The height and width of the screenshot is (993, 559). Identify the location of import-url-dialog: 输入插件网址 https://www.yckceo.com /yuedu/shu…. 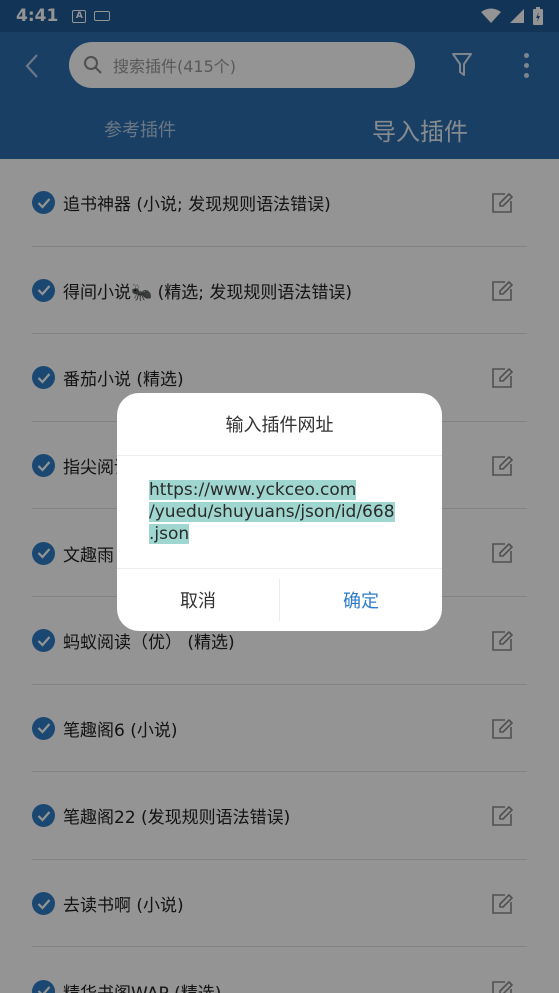
(279, 512).